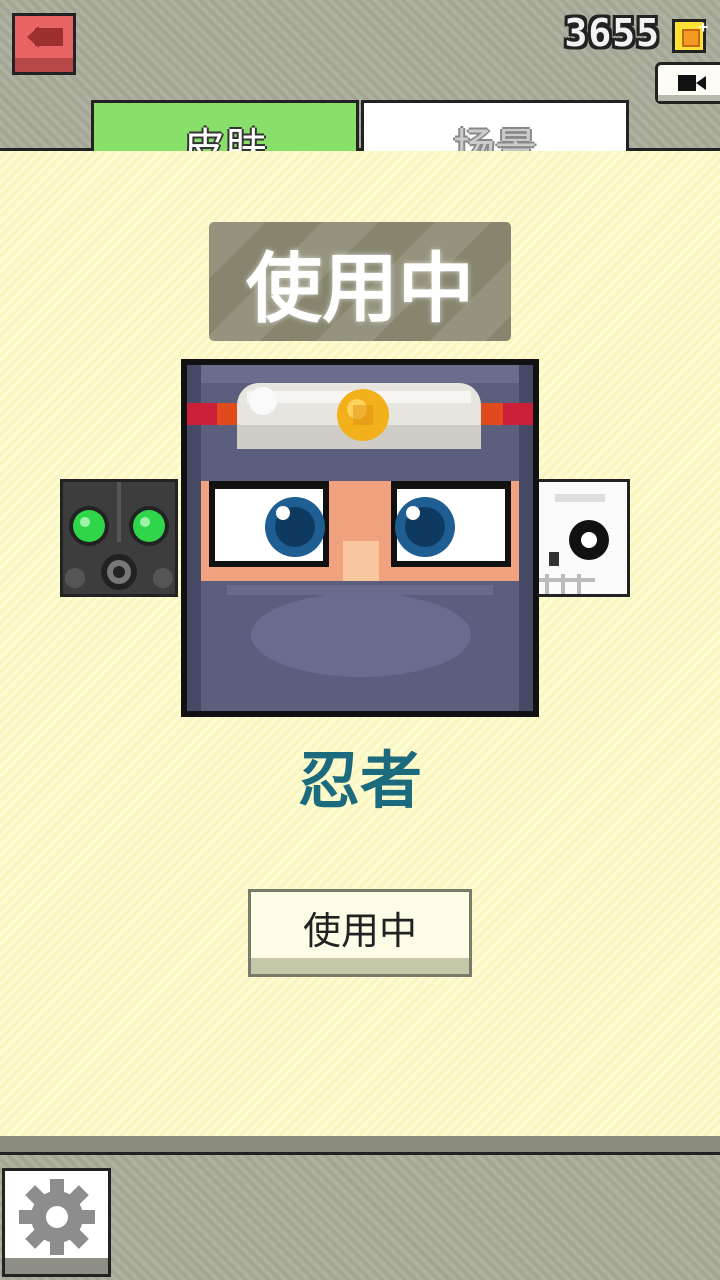 The width and height of the screenshot is (720, 1280). I want to click on coin-display: 3655, so click(612, 33).